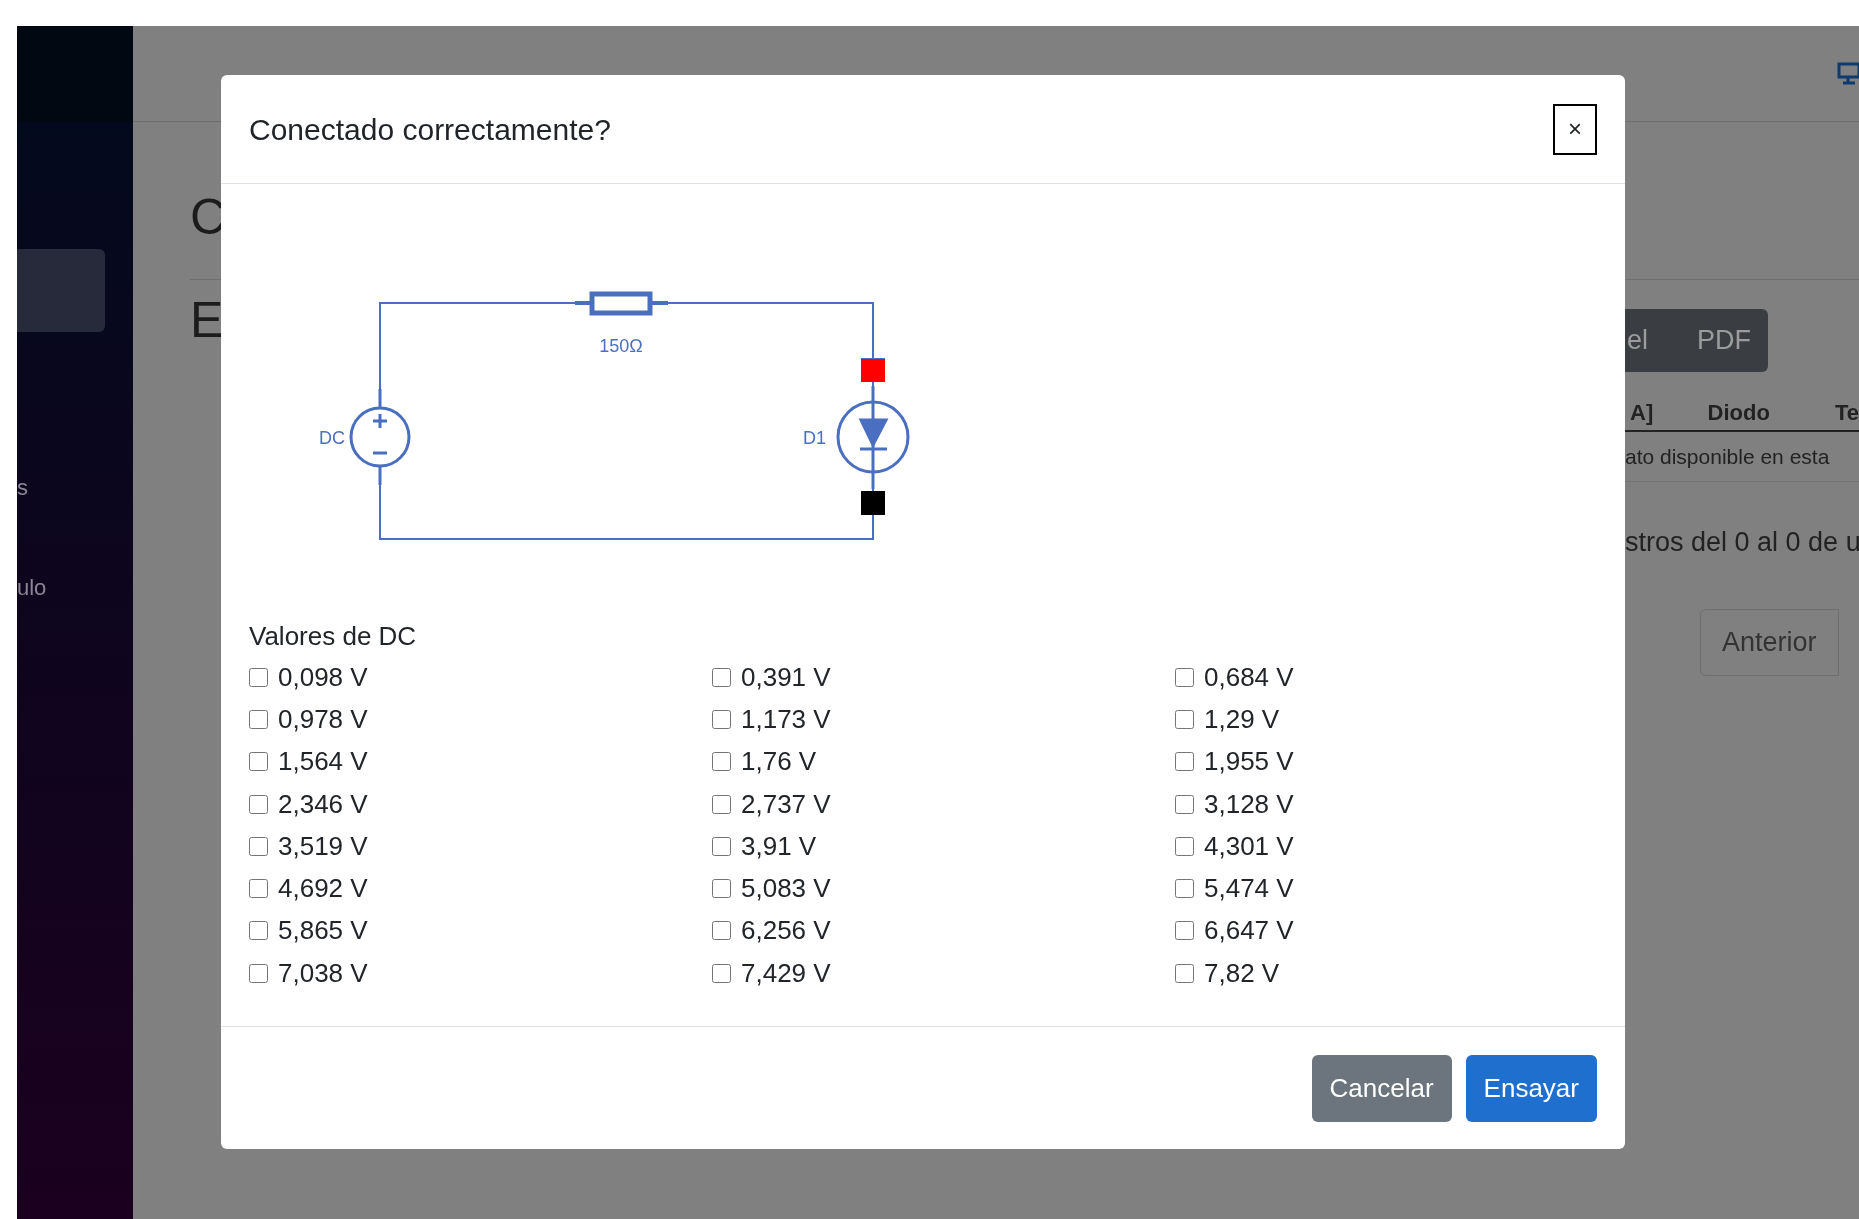 This screenshot has height=1219, width=1859. What do you see at coordinates (786, 804) in the screenshot?
I see `value-label: 2,737 V` at bounding box center [786, 804].